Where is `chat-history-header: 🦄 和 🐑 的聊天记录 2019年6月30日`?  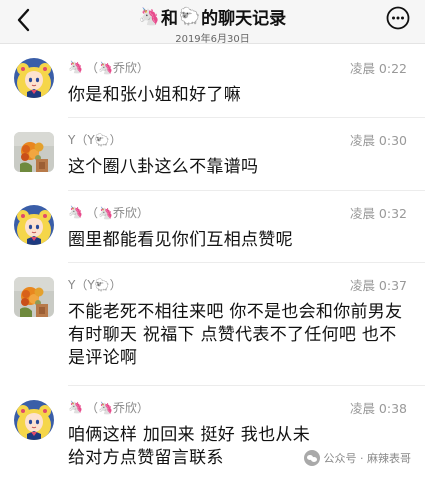
chat-history-header: 🦄 和 🐑 的聊天记录 2019年6月30日 is located at coordinates (212, 23).